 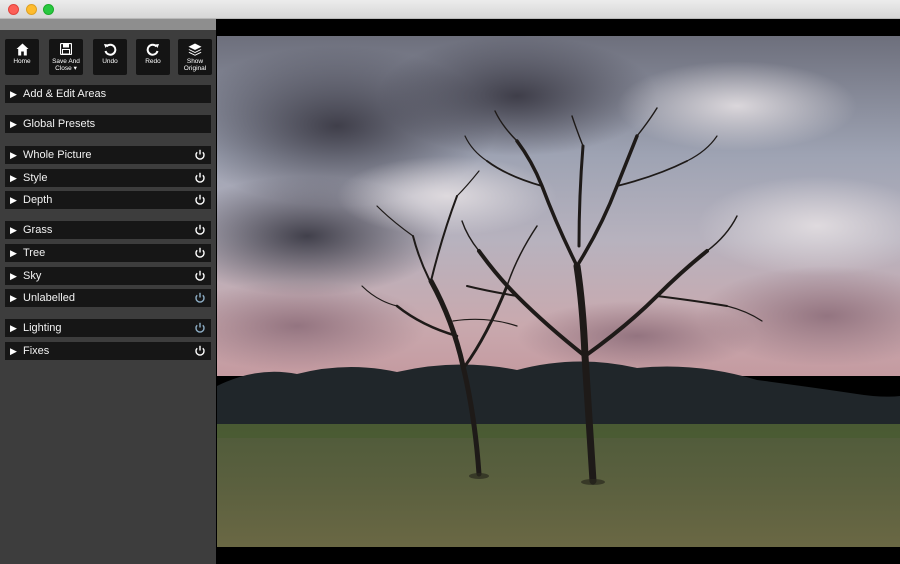 I want to click on home-button: Home, so click(x=22, y=57).